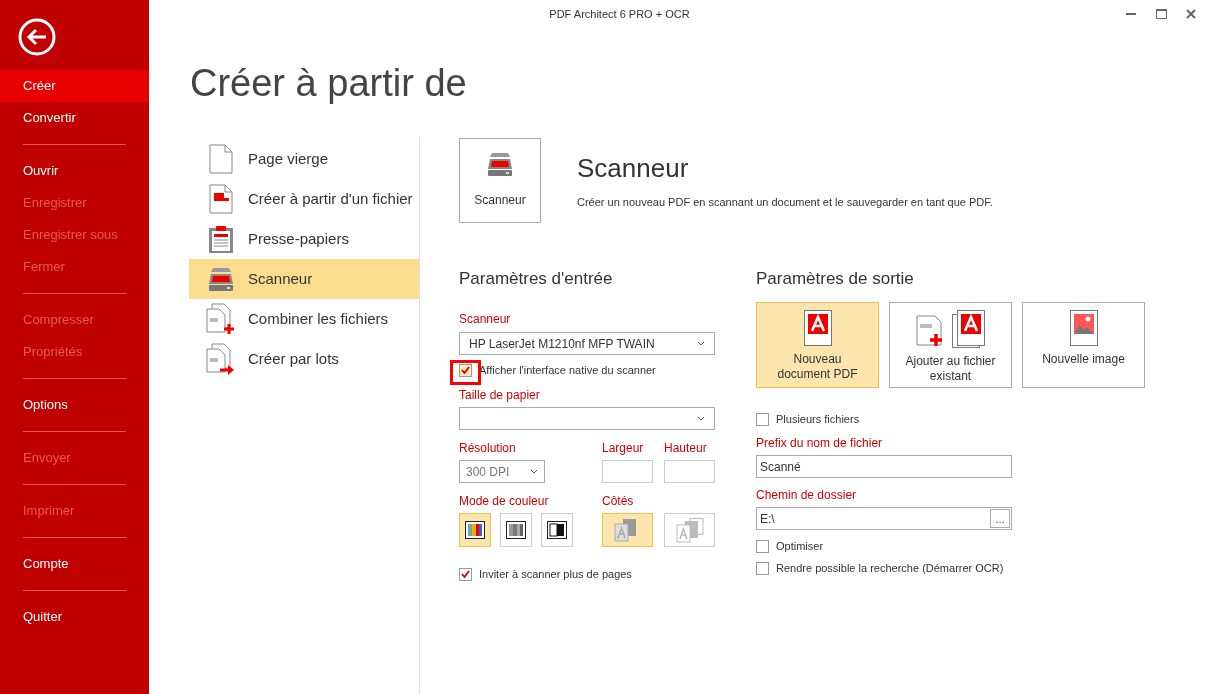  I want to click on field-label: Hauteur, so click(686, 448).